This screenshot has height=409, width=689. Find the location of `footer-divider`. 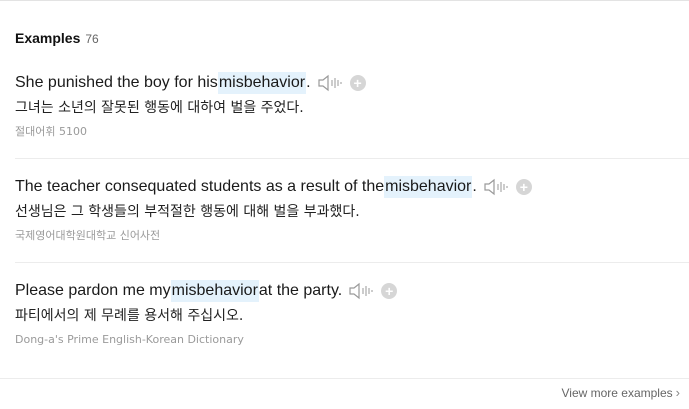

footer-divider is located at coordinates (344, 378).